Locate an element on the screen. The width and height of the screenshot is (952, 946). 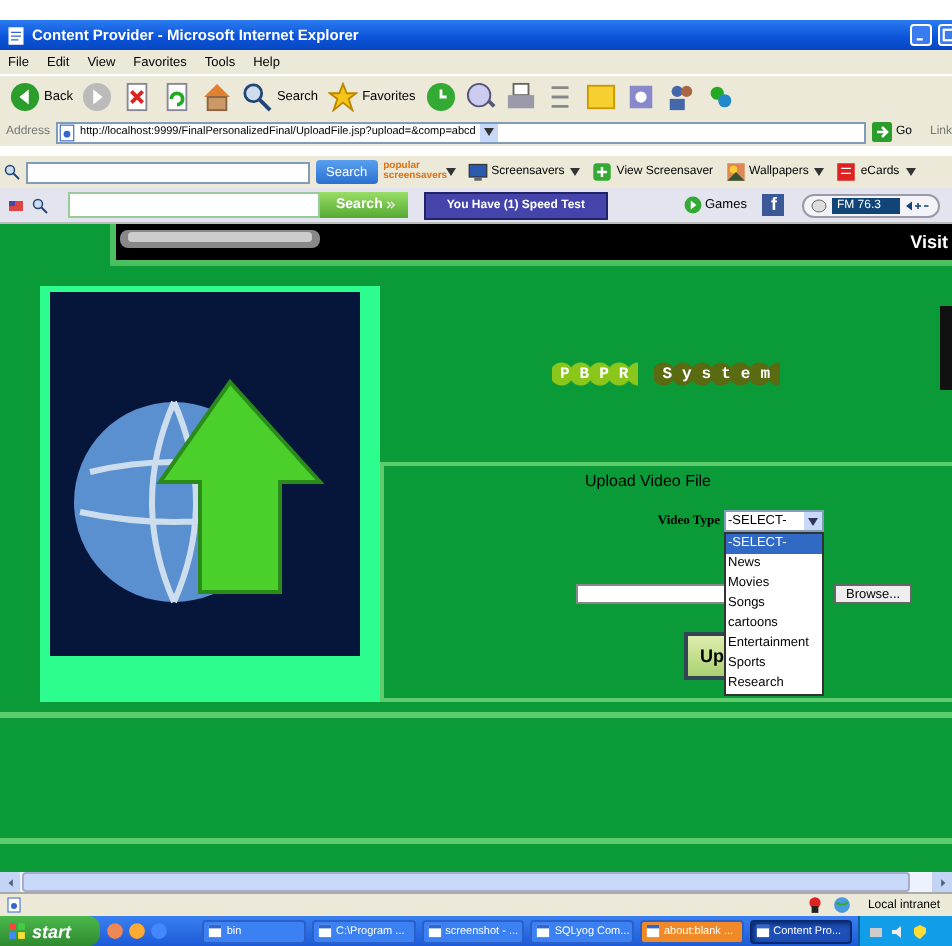
note-icon is located at coordinates (600, 97).